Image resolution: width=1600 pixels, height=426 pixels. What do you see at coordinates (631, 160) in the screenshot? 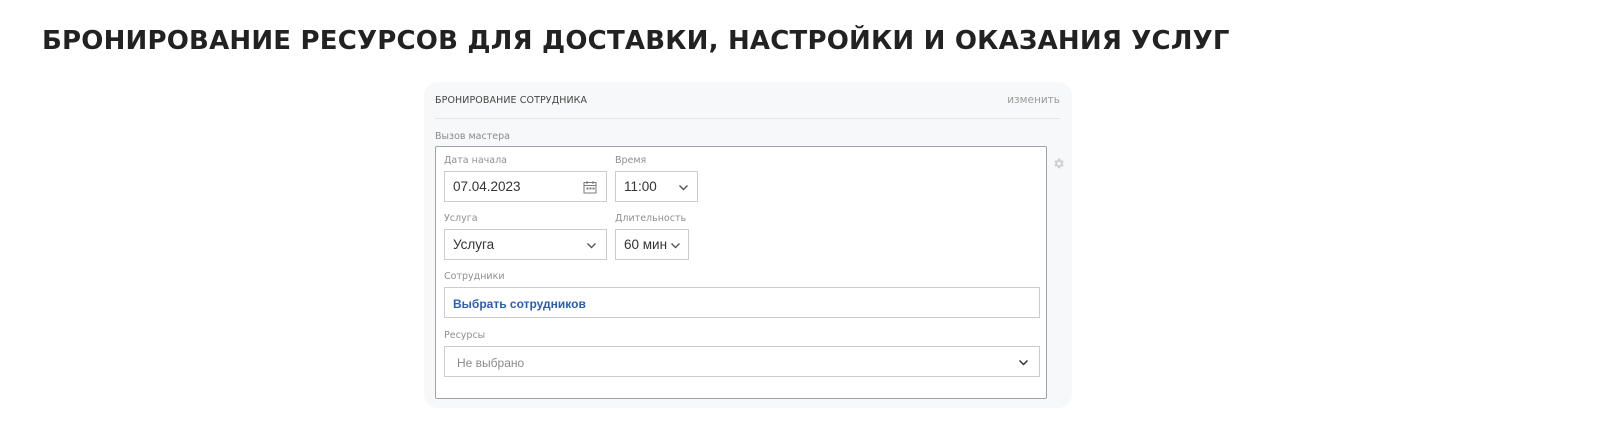
I see `time-label: Время` at bounding box center [631, 160].